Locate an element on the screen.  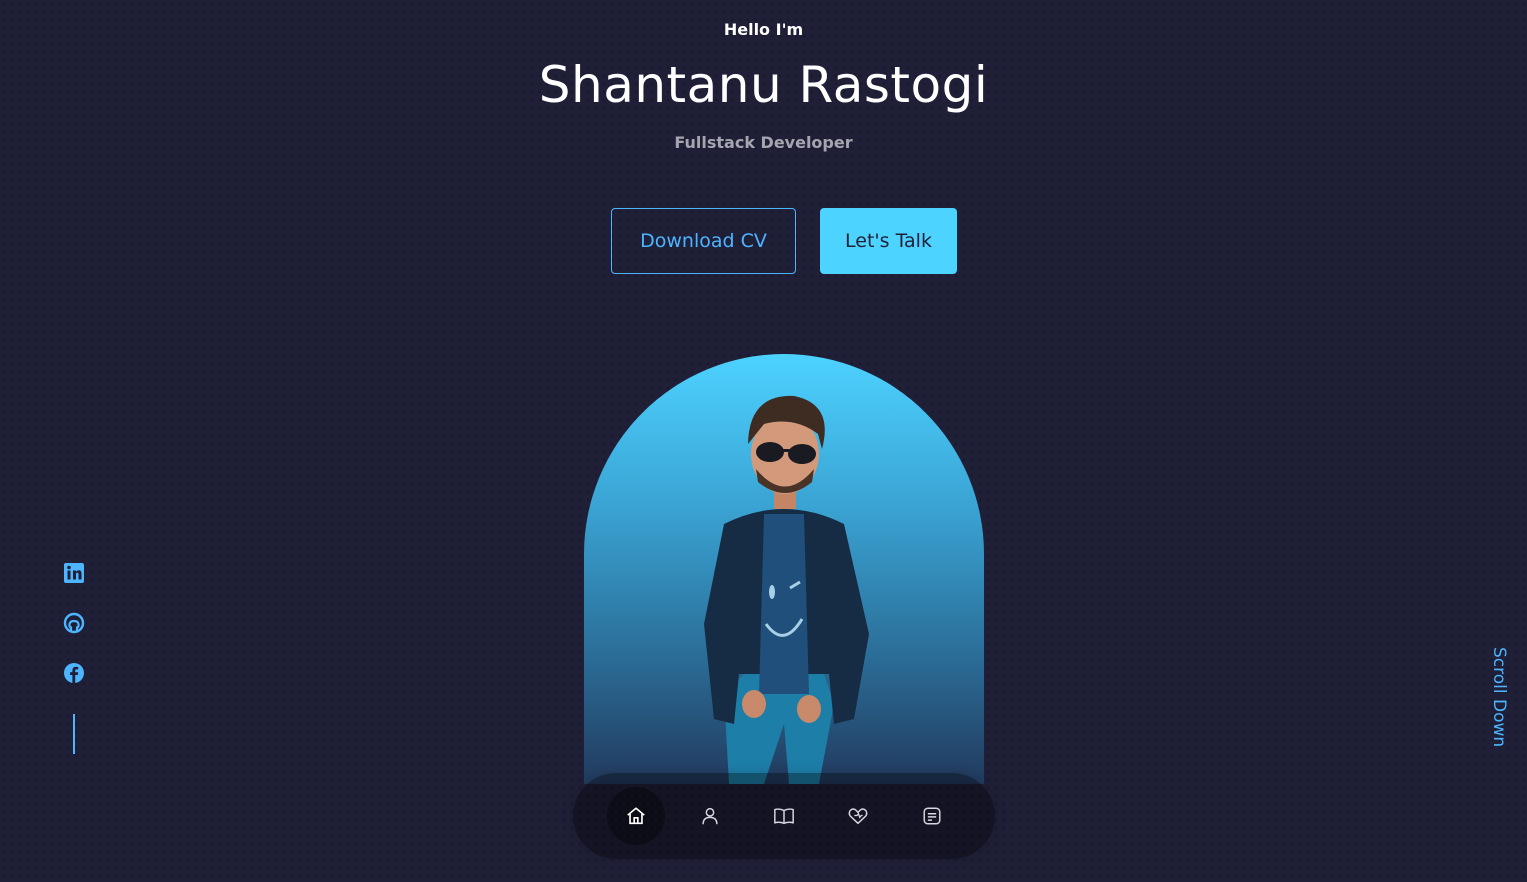
book-icon is located at coordinates (784, 816).